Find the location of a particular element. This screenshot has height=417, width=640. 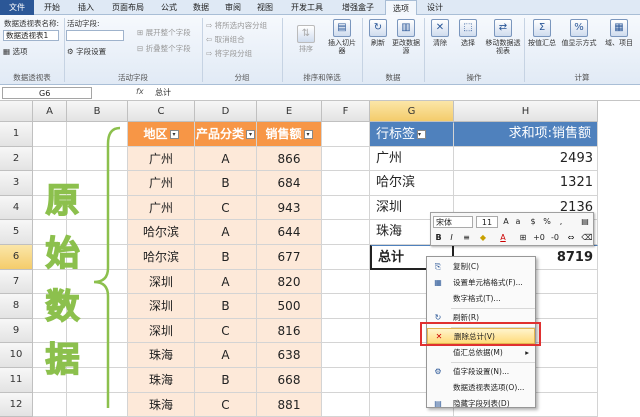

col-header-g: G is located at coordinates (412, 111).